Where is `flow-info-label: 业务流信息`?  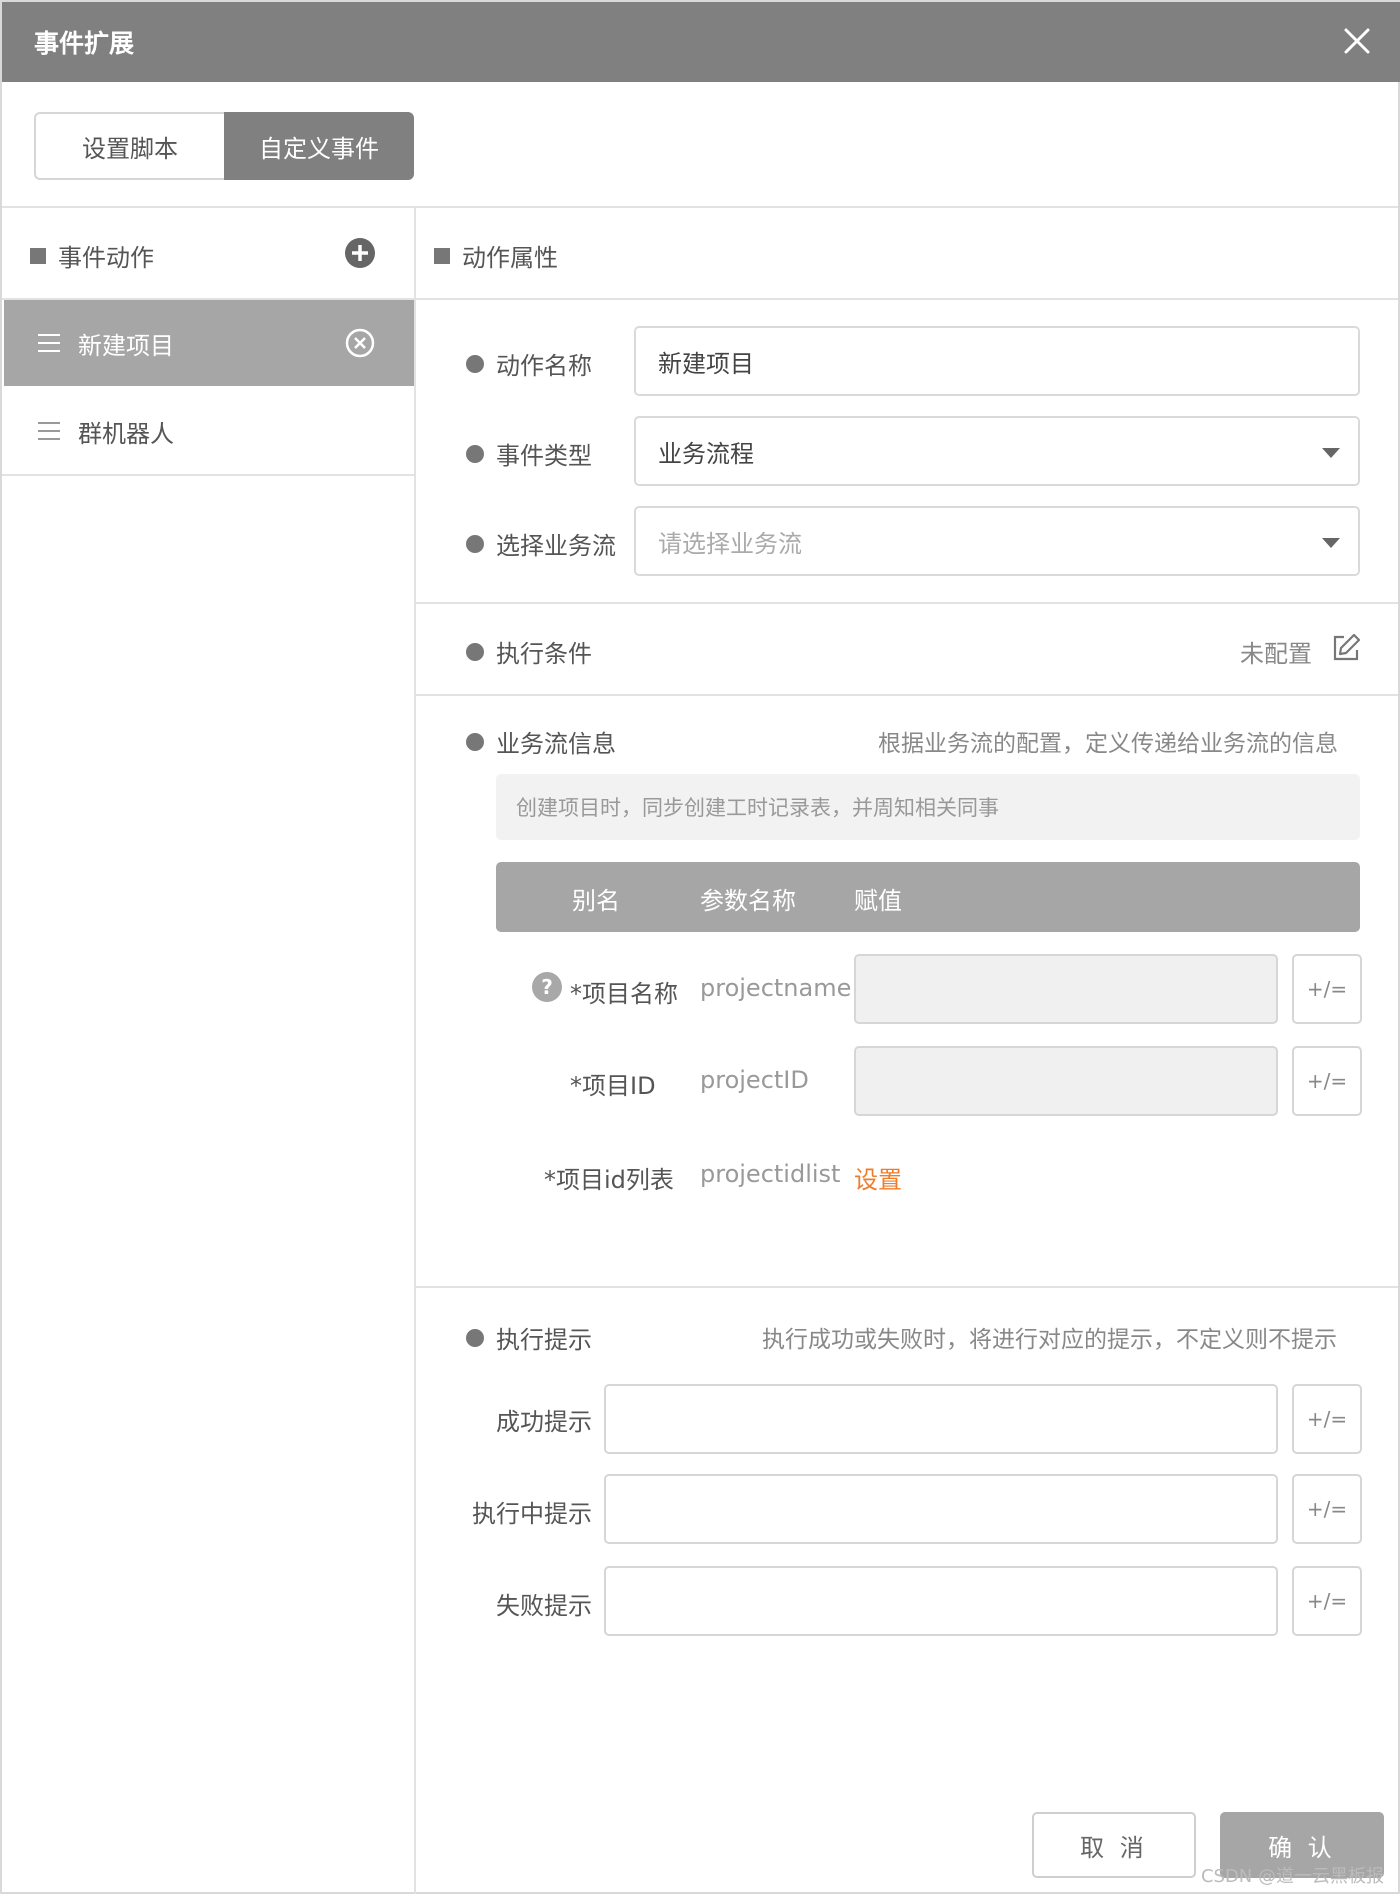 flow-info-label: 业务流信息 is located at coordinates (541, 741).